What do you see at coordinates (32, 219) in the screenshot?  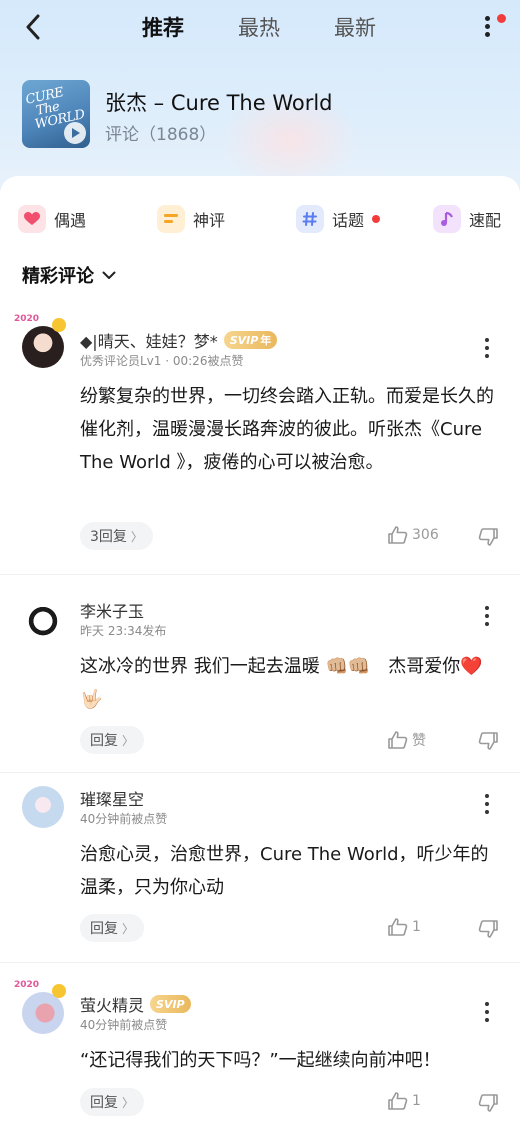 I see `heart-icon` at bounding box center [32, 219].